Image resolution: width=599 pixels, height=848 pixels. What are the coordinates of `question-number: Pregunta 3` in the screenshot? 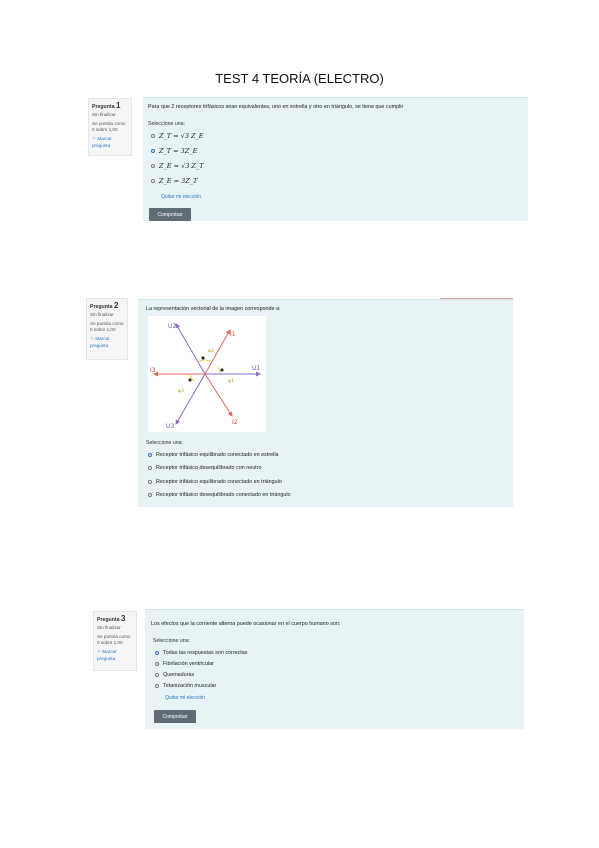 It's located at (111, 618).